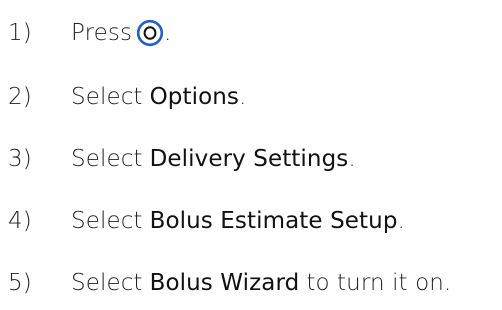 Image resolution: width=502 pixels, height=310 pixels. I want to click on step-number: 2), so click(20, 97).